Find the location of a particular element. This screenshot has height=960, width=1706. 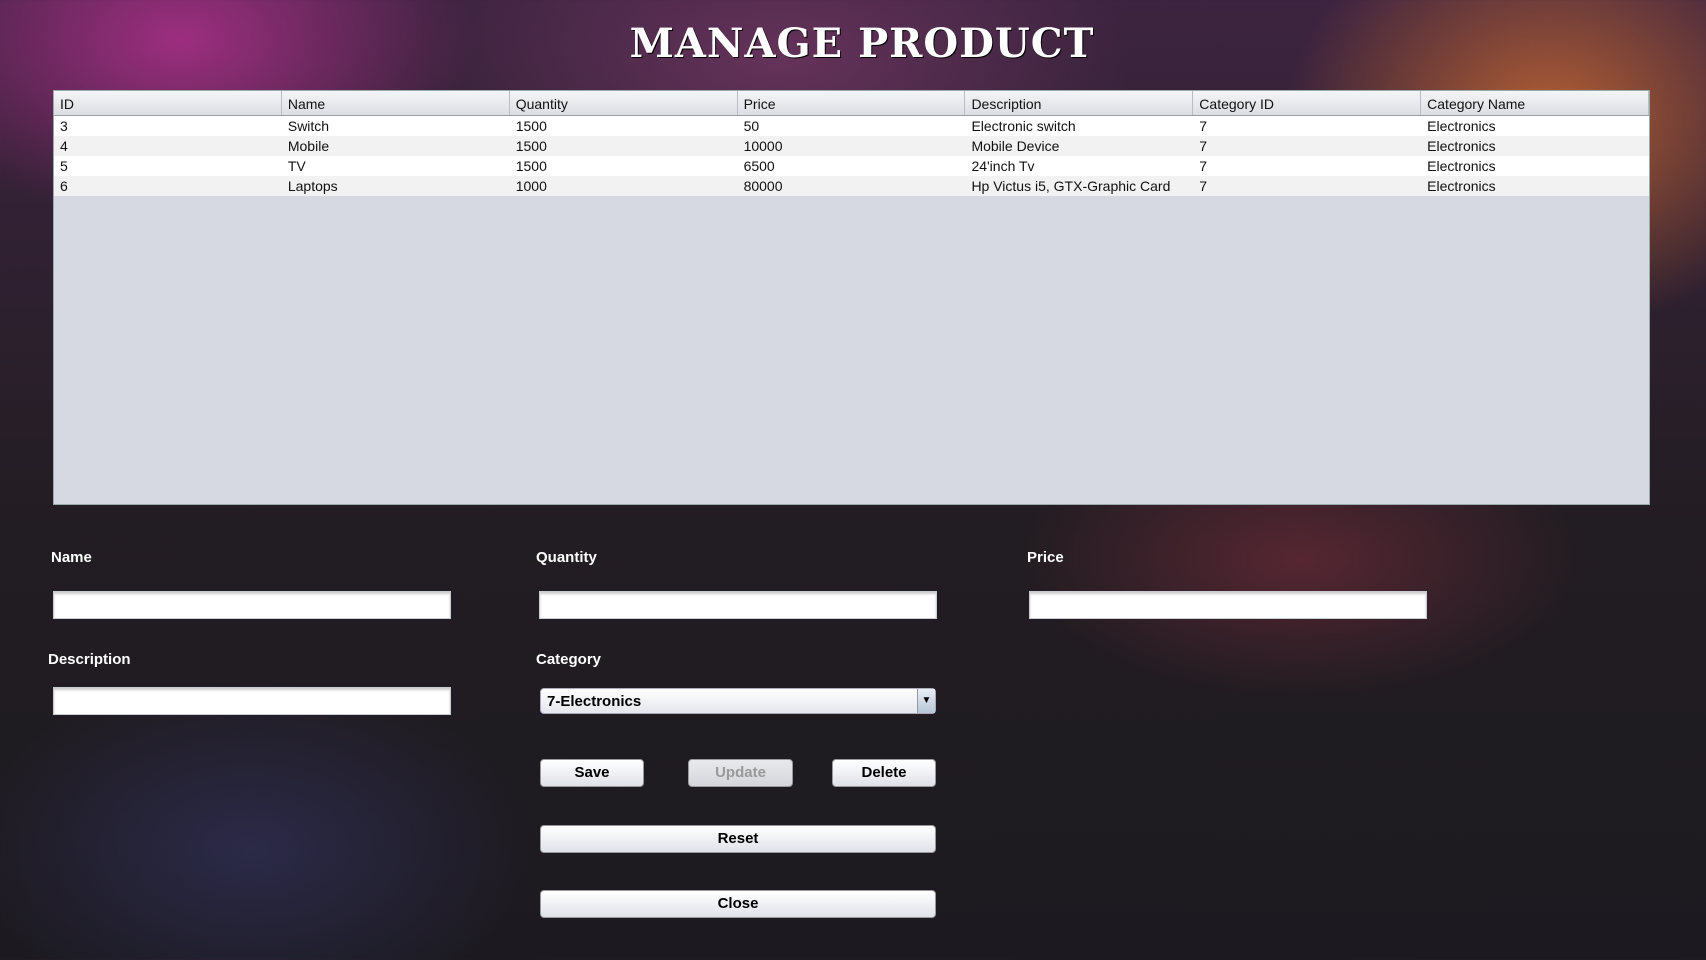

description-label: Description is located at coordinates (89, 659).